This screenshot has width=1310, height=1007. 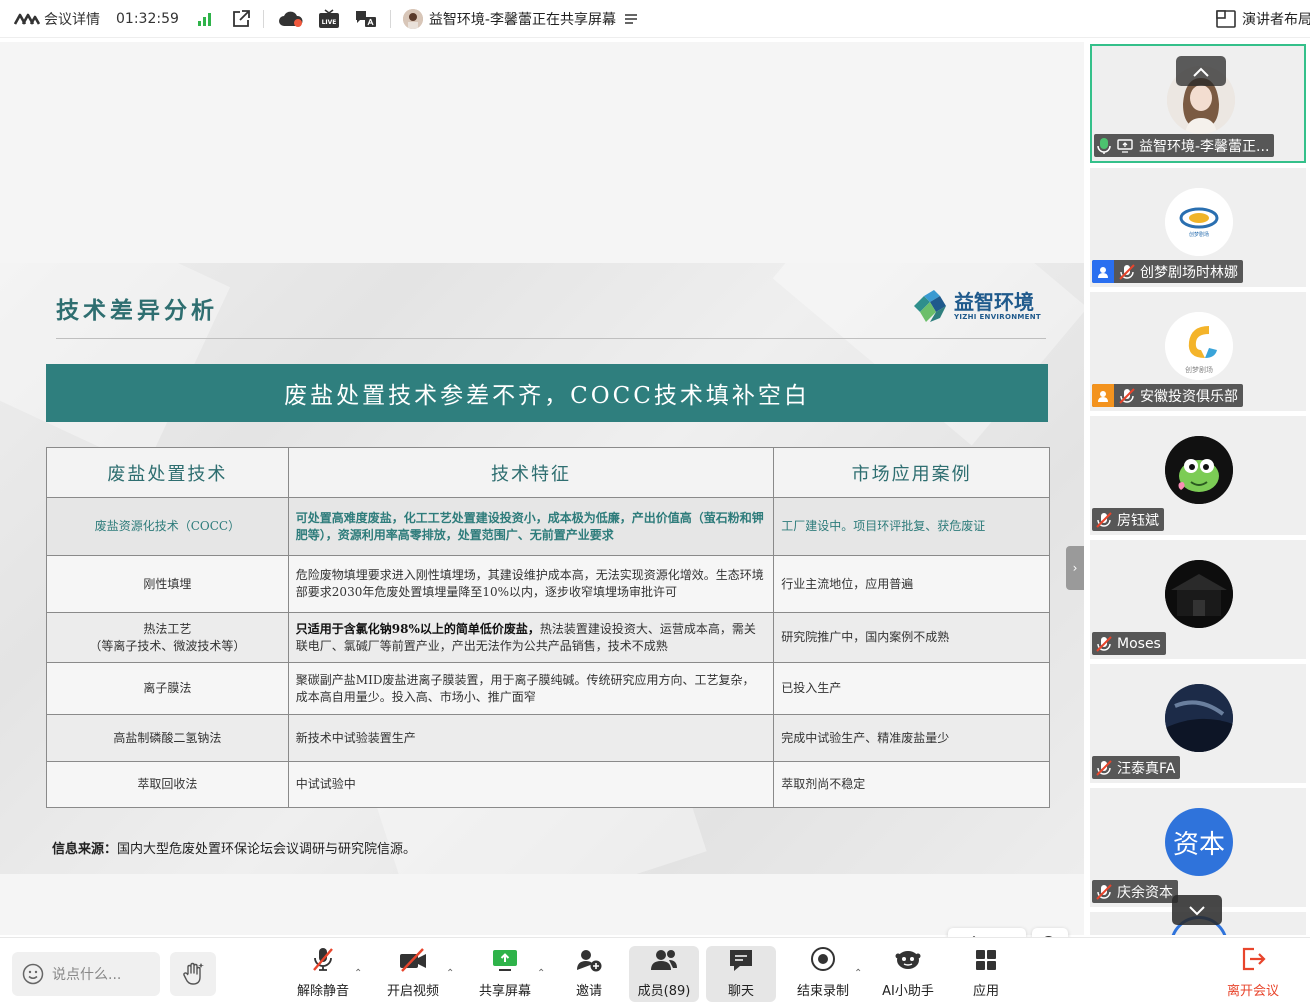 I want to click on svg-text: LIVE, so click(x=328, y=22).